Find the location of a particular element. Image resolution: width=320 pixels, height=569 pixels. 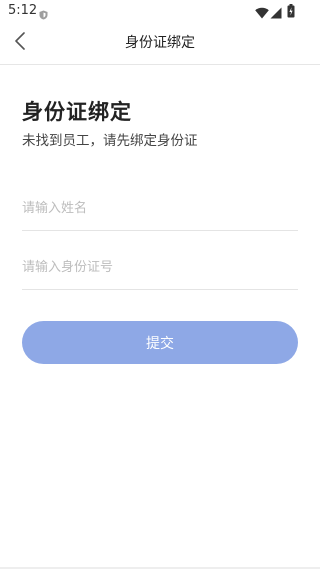

page-subtitle: 未找到员工，请先绑定身份证 is located at coordinates (110, 141).